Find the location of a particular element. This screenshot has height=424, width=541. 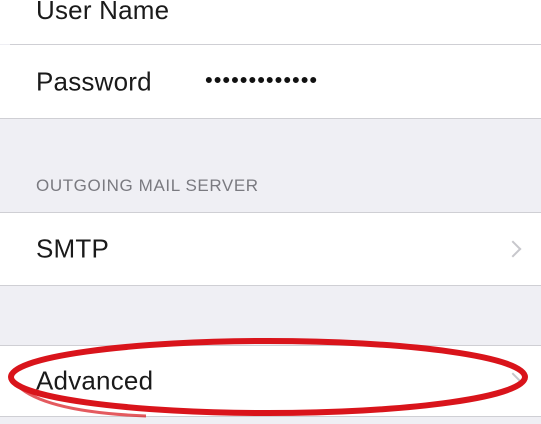

outgoing-mail-server-header: OUTGOING MAIL SERVER is located at coordinates (147, 185).